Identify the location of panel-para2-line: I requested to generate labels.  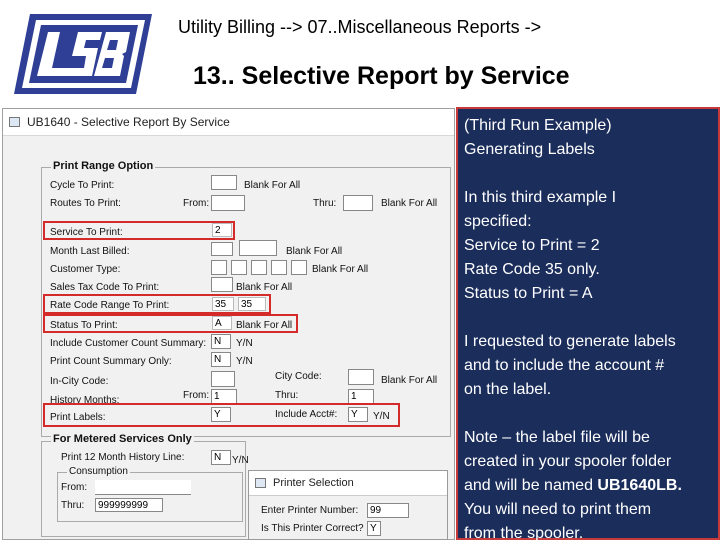
(570, 341).